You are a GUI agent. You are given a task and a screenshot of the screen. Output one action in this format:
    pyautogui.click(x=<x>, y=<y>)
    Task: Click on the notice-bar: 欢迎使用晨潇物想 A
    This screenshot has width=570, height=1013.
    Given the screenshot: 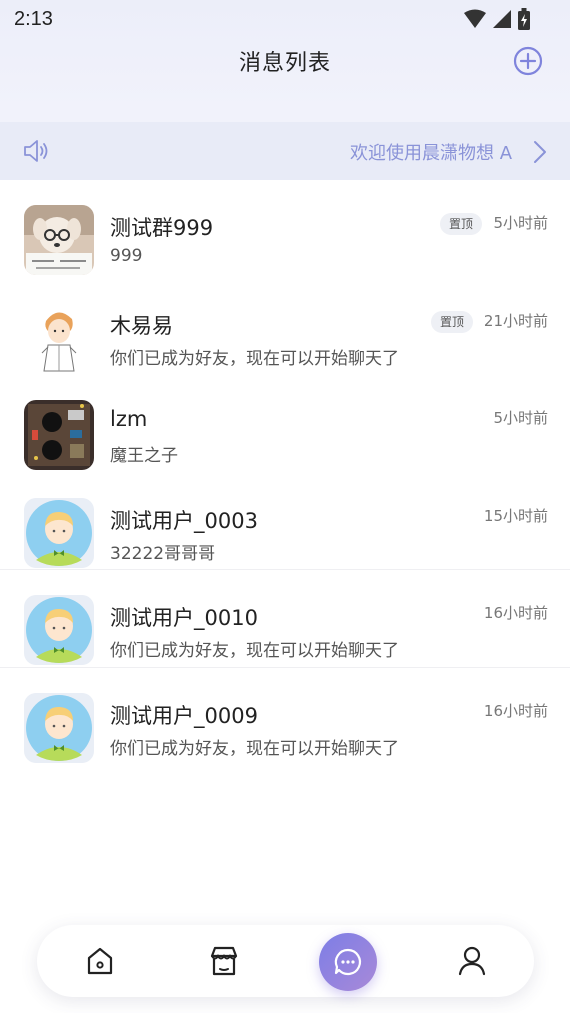 What is the action you would take?
    pyautogui.click(x=285, y=151)
    